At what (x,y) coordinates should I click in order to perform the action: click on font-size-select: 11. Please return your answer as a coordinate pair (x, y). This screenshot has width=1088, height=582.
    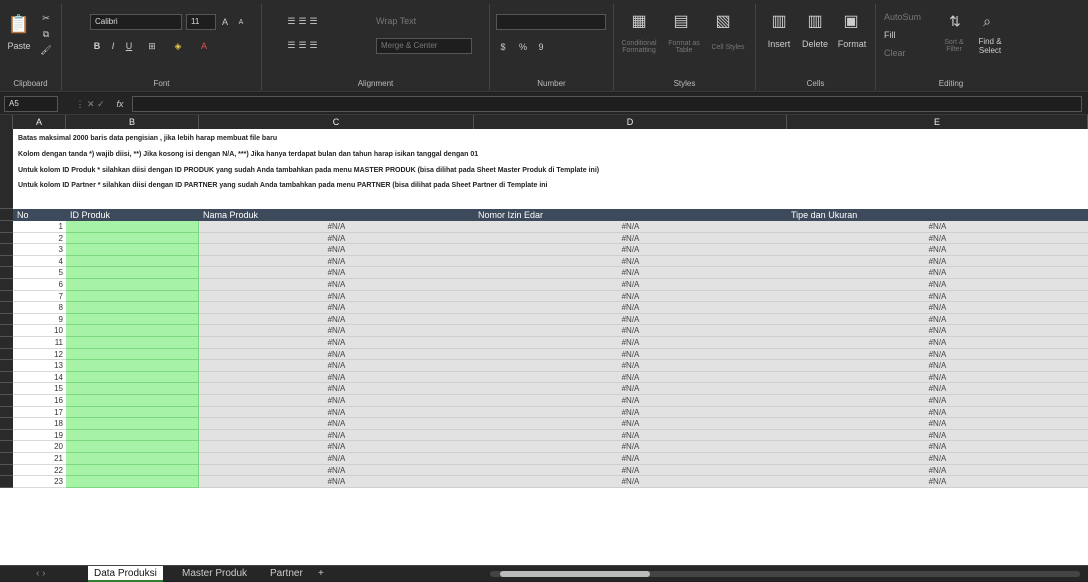
    Looking at the image, I should click on (201, 22).